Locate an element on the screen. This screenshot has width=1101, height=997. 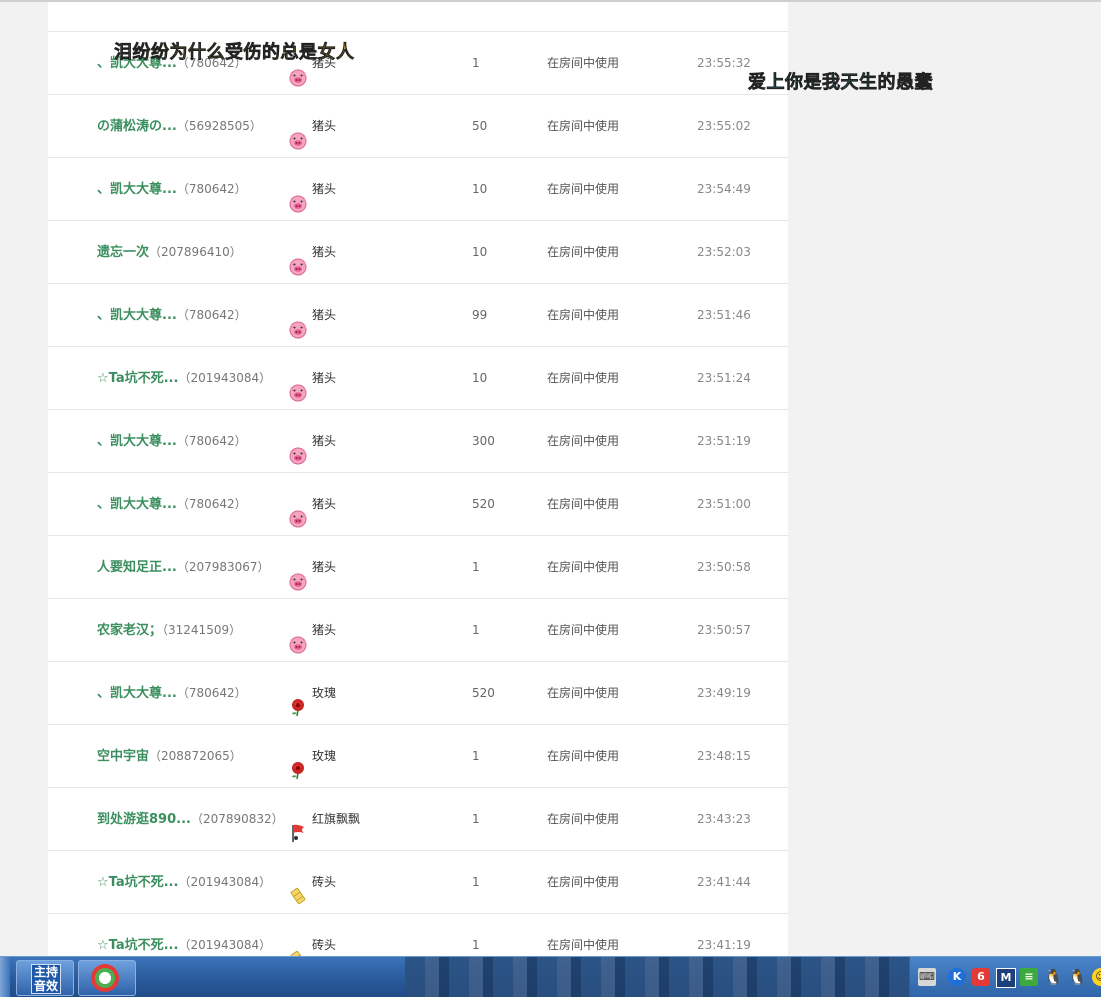
timestamp: 23:55:32 is located at coordinates (724, 63).